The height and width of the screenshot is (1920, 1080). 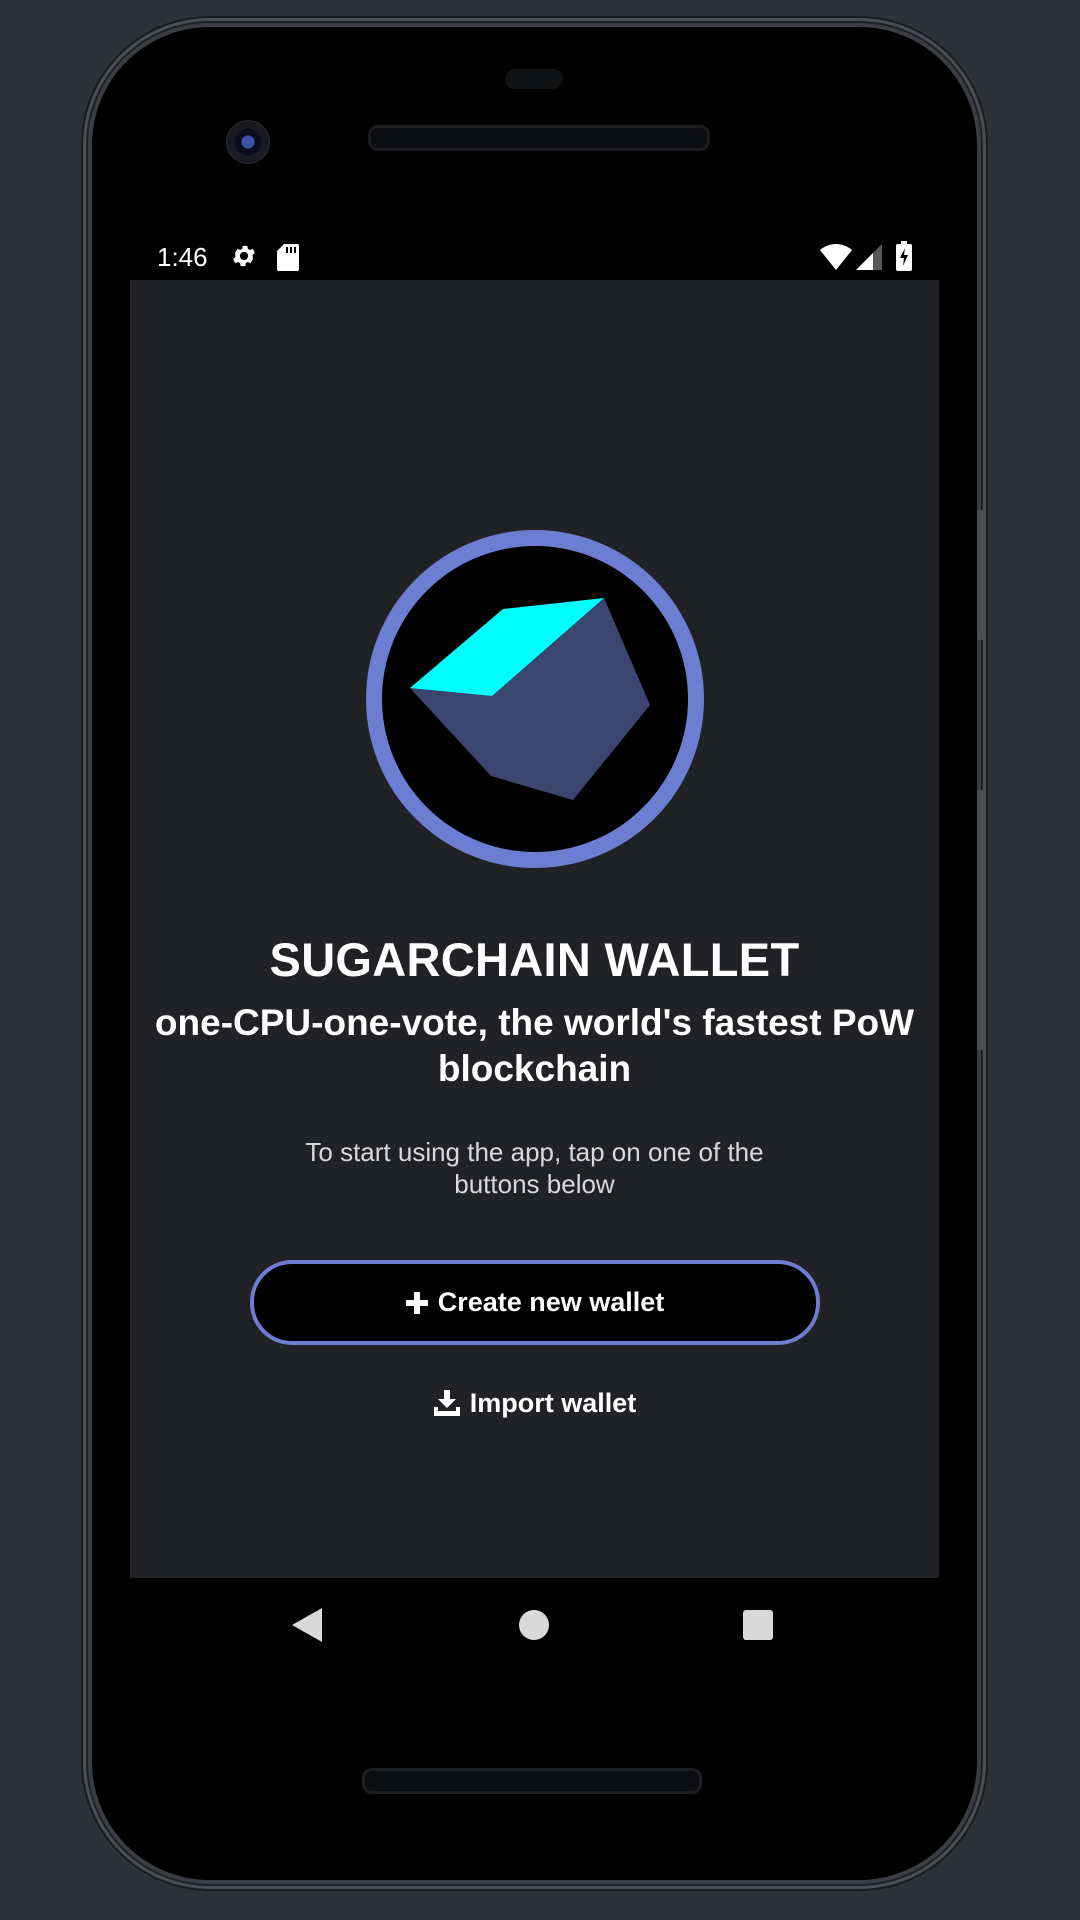 What do you see at coordinates (539, 138) in the screenshot?
I see `earpiece-speaker` at bounding box center [539, 138].